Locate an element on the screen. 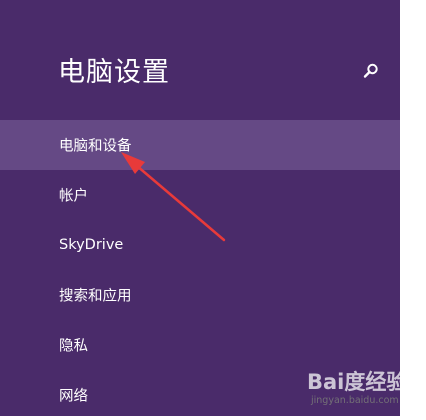 This screenshot has width=426, height=420. watermark-url: jingyan.baidu.com is located at coordinates (355, 400).